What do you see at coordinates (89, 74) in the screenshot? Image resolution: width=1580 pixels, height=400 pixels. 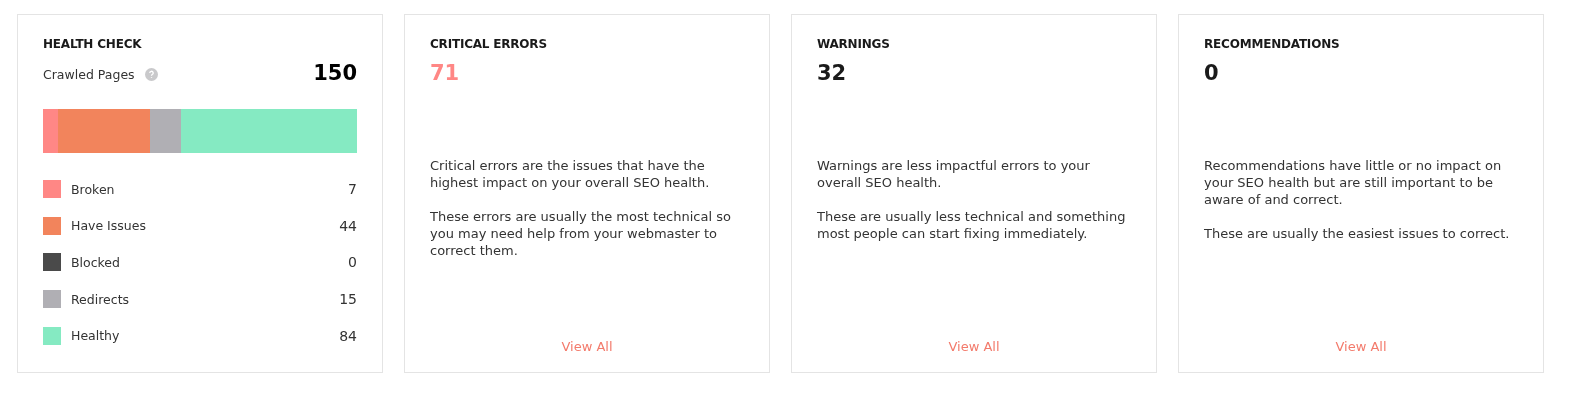 I see `crawled-pages-label: Crawled Pages` at bounding box center [89, 74].